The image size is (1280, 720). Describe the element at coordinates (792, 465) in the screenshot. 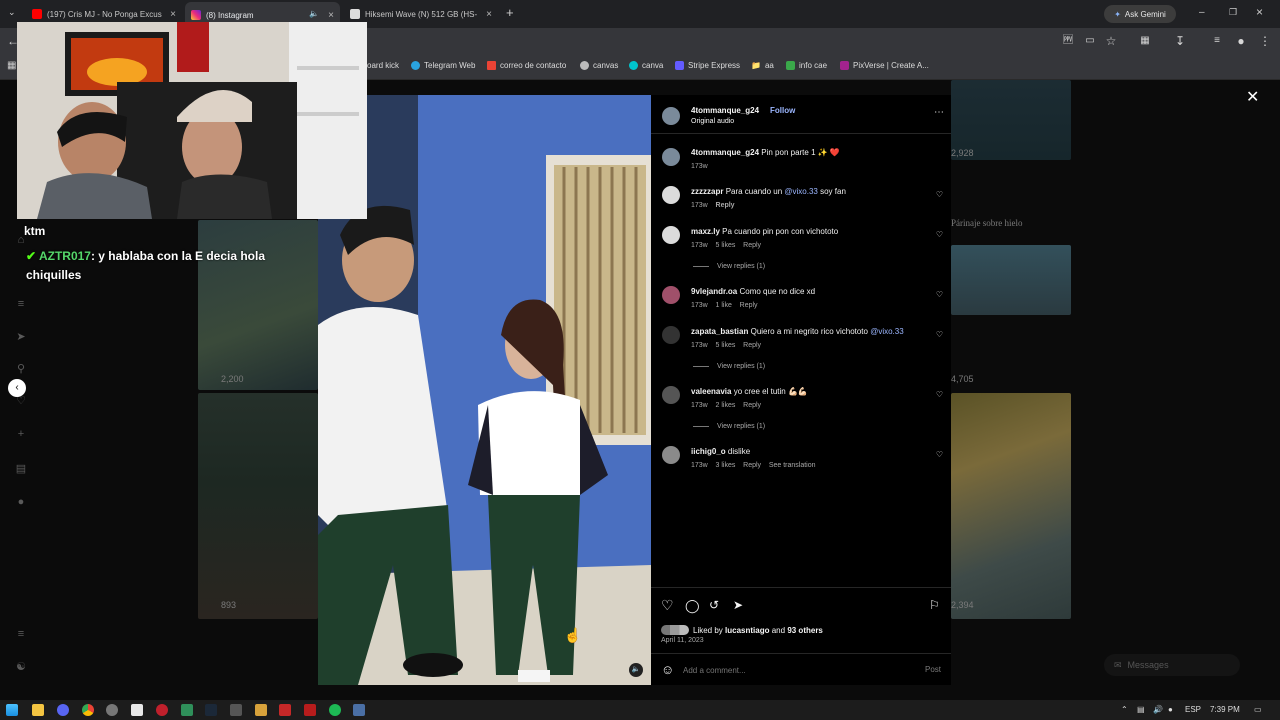

I see `see-translation-button: See translation` at that location.